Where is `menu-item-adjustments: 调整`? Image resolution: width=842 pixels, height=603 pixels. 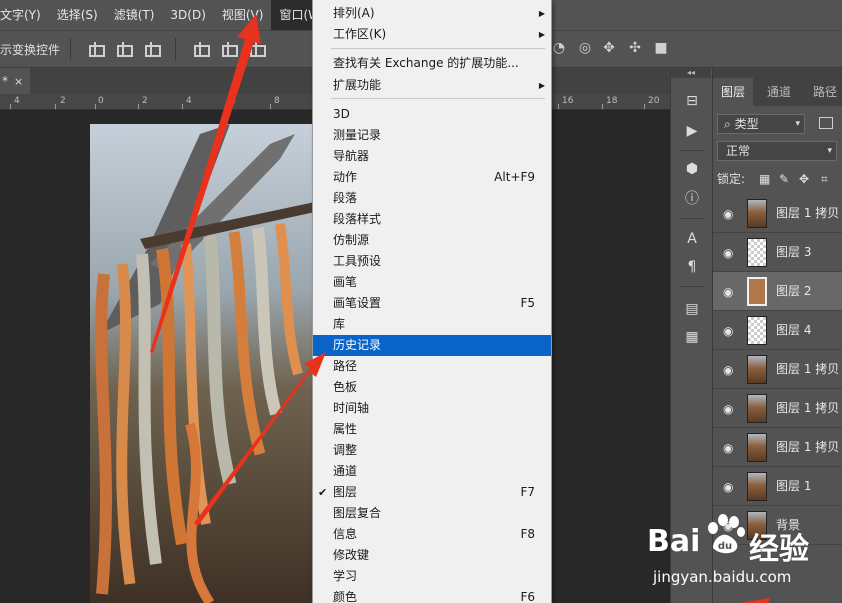 menu-item-adjustments: 调整 is located at coordinates (432, 450).